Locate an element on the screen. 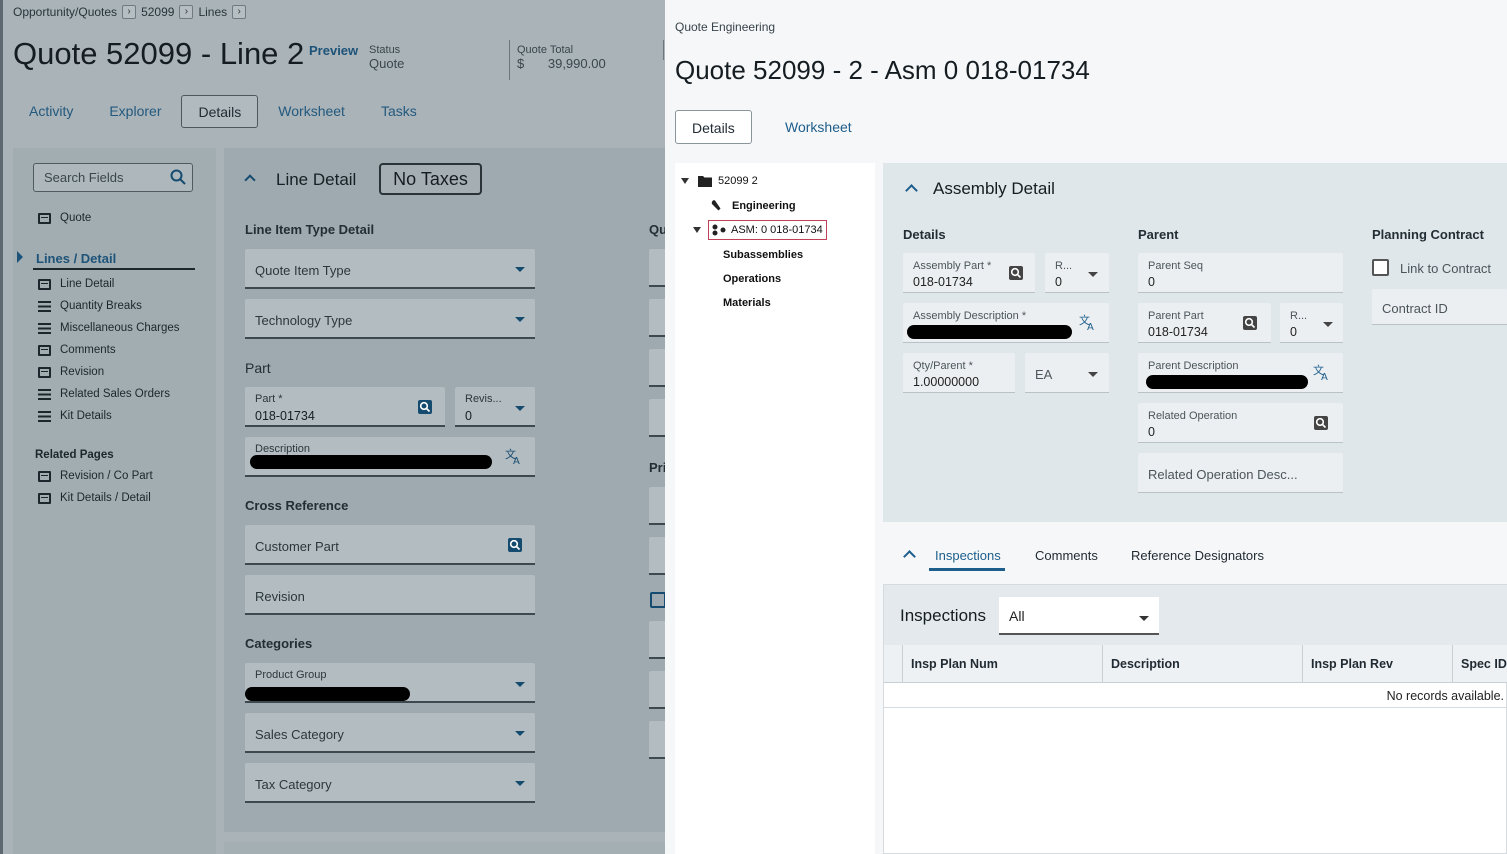 The height and width of the screenshot is (854, 1507). col-description: Description is located at coordinates (1202, 664).